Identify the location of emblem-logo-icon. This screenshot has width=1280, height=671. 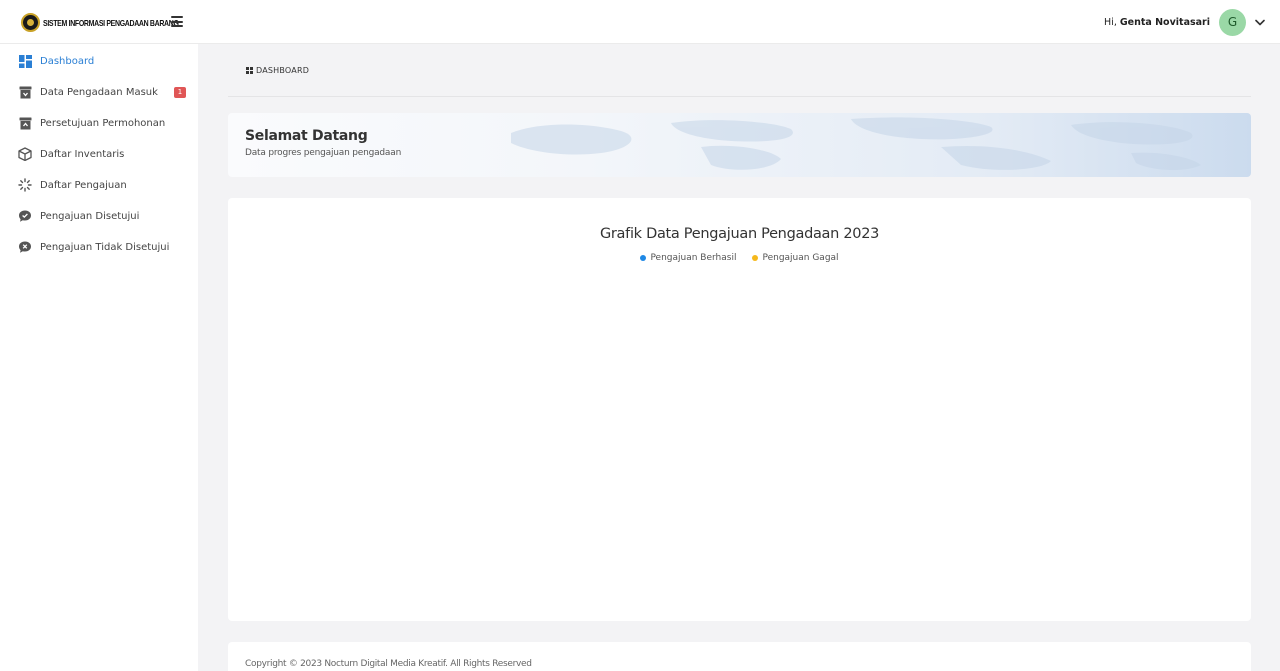
(30, 22).